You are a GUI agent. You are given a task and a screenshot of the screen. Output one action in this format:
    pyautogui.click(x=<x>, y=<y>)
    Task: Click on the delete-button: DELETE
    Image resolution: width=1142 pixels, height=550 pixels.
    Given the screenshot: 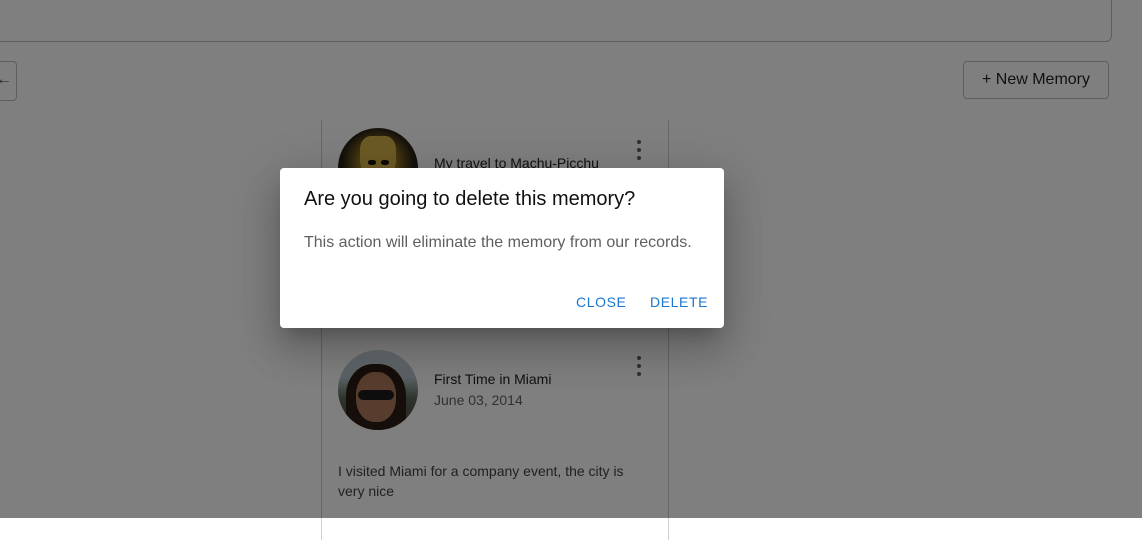 What is the action you would take?
    pyautogui.click(x=679, y=302)
    